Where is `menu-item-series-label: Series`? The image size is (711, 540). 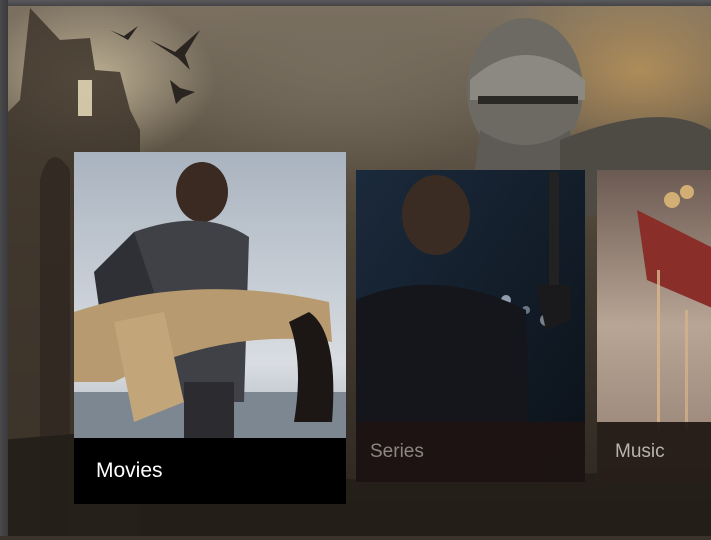
menu-item-series-label: Series is located at coordinates (397, 451).